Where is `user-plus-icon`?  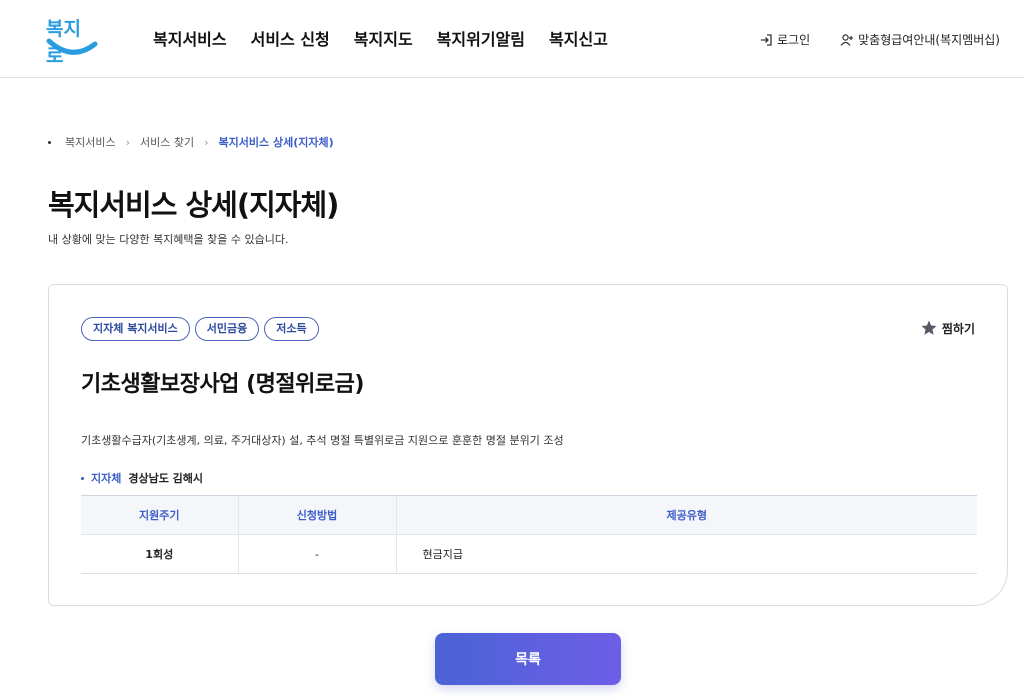
user-plus-icon is located at coordinates (847, 39).